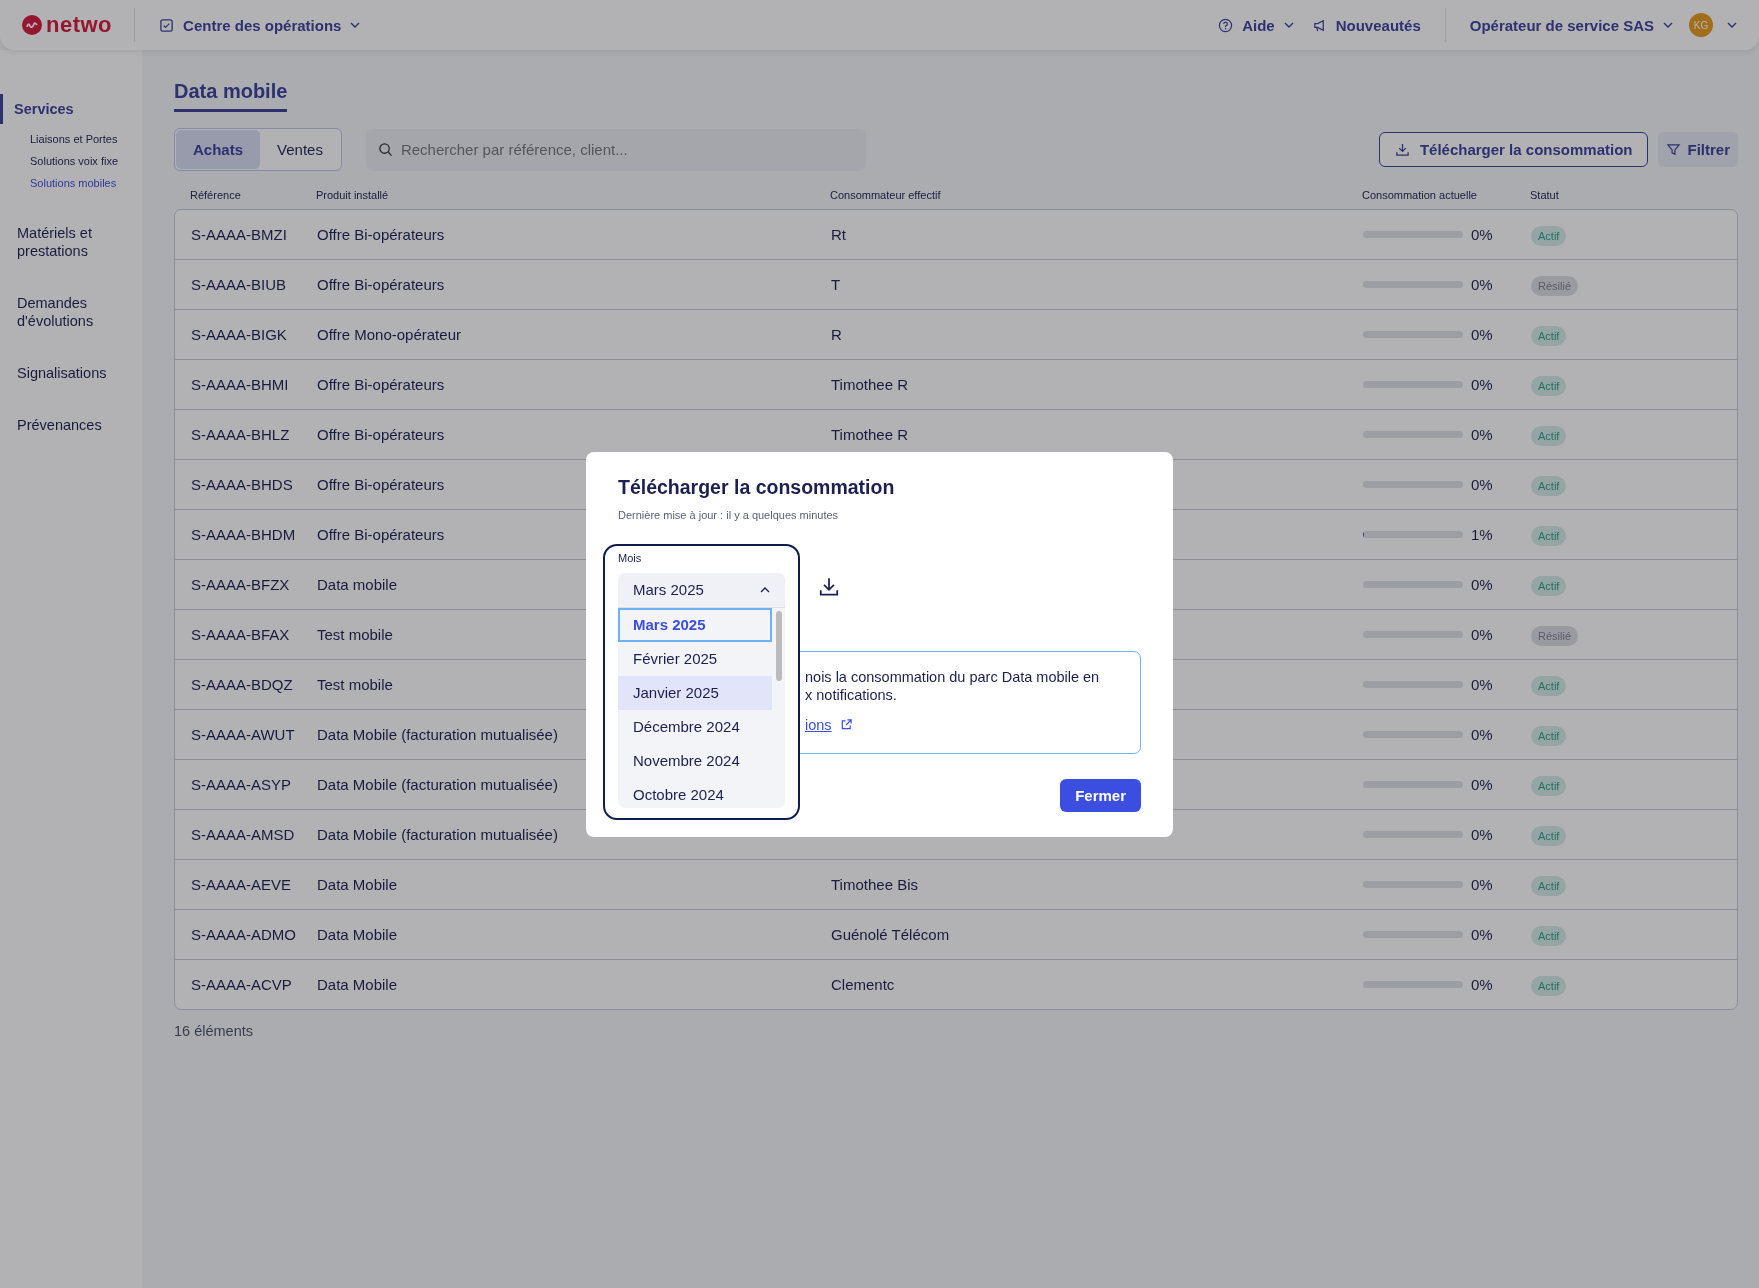  What do you see at coordinates (71, 242) in the screenshot?
I see `sidebar-item: Matériels et prestations` at bounding box center [71, 242].